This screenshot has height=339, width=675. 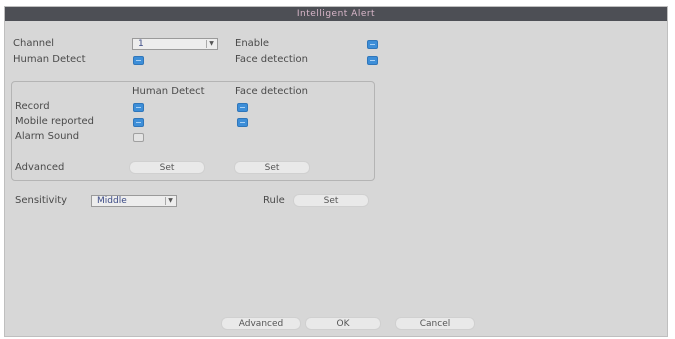 I want to click on record-face-checkbox, so click(x=242, y=107).